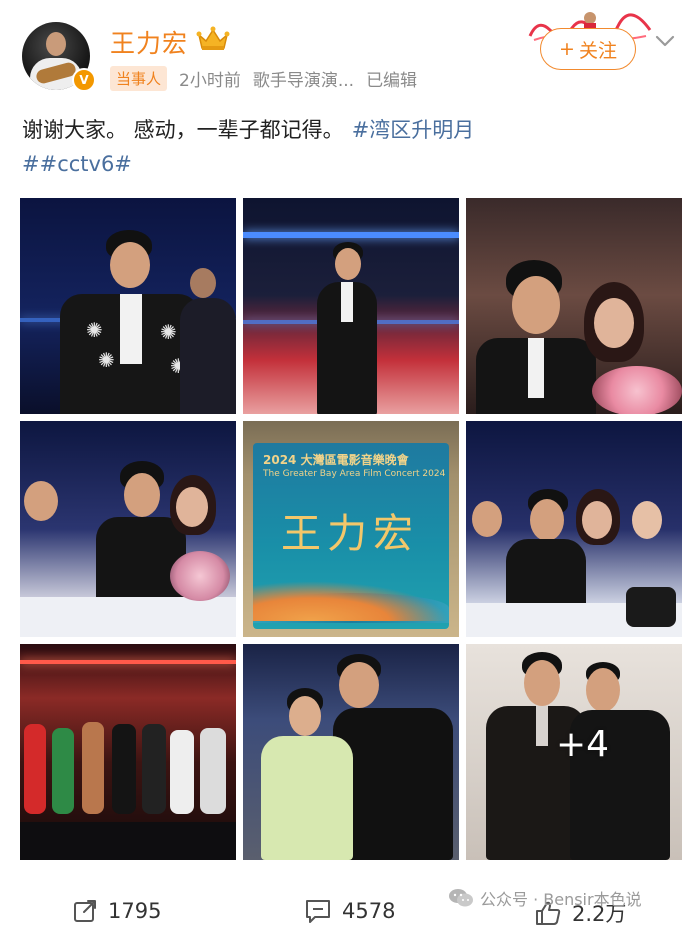 Image resolution: width=700 pixels, height=928 pixels. I want to click on sign-title: 2024 大灣區電影音樂晚會, so click(336, 460).